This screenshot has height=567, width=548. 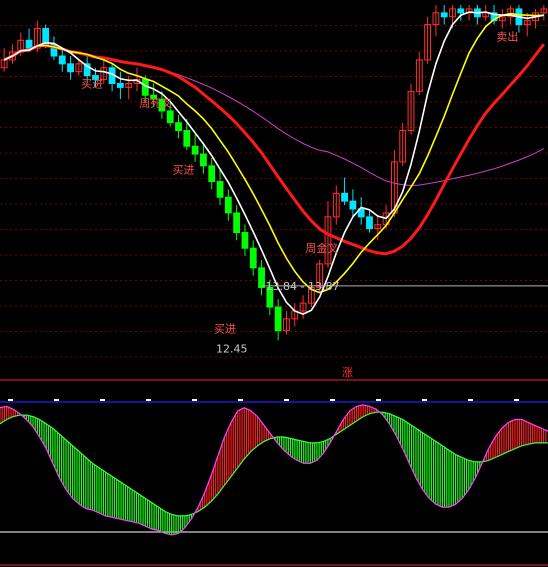 I want to click on signal-annotation: 卖出, so click(x=507, y=36).